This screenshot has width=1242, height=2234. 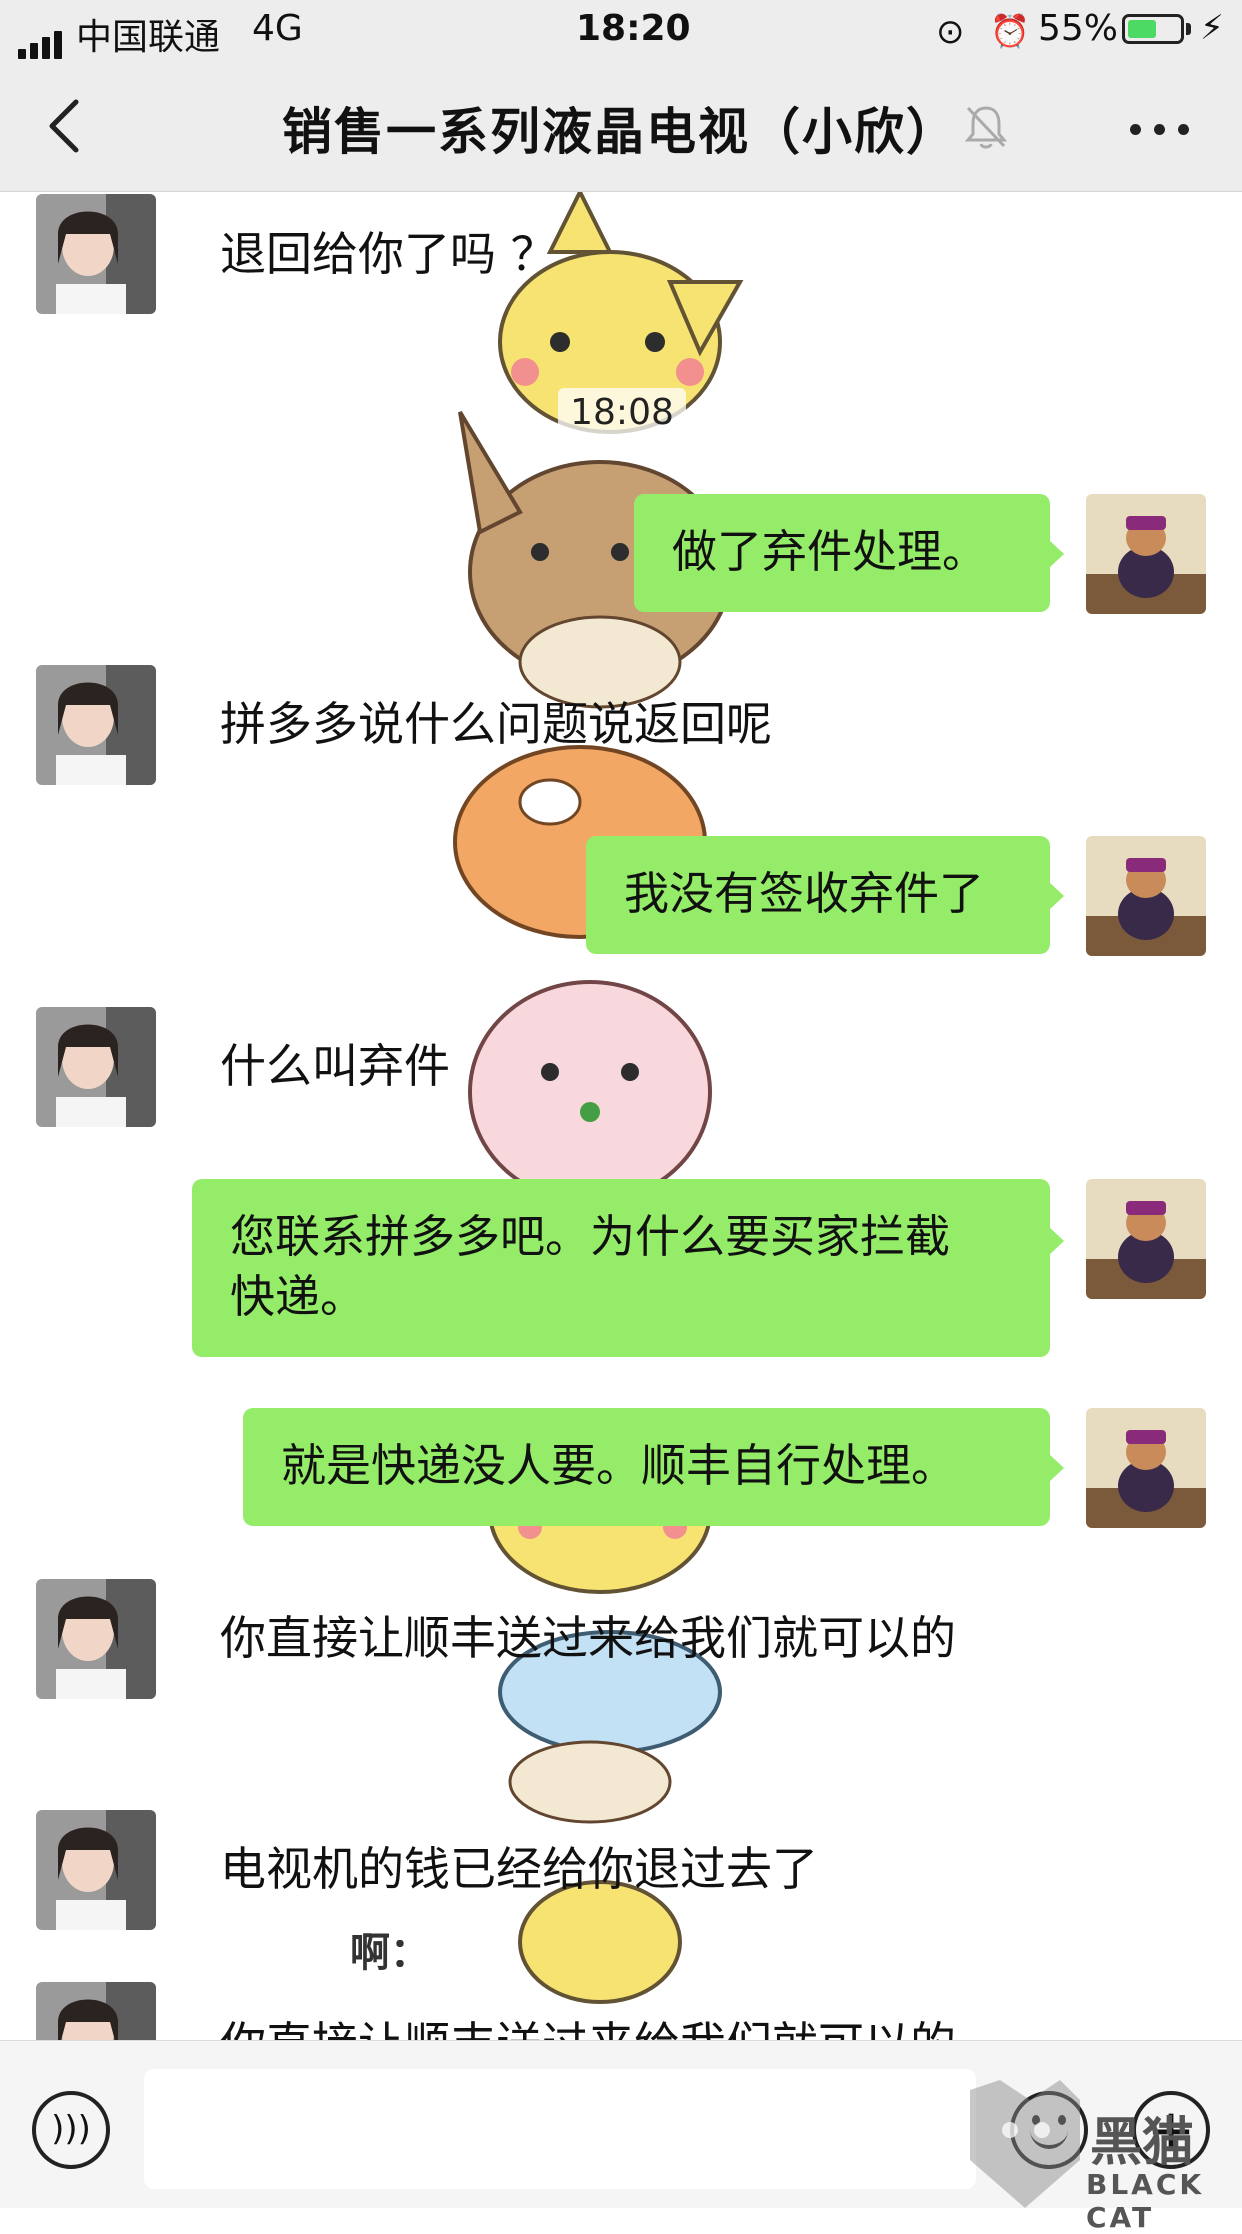 I want to click on back-button, so click(x=72, y=126).